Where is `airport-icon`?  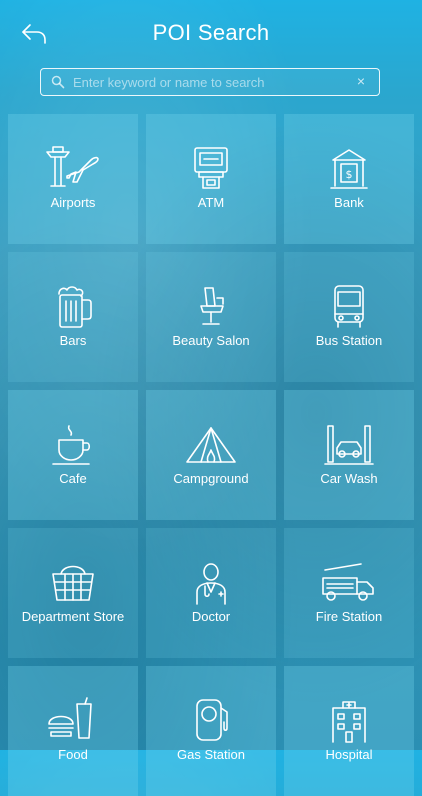
airport-icon is located at coordinates (72, 166).